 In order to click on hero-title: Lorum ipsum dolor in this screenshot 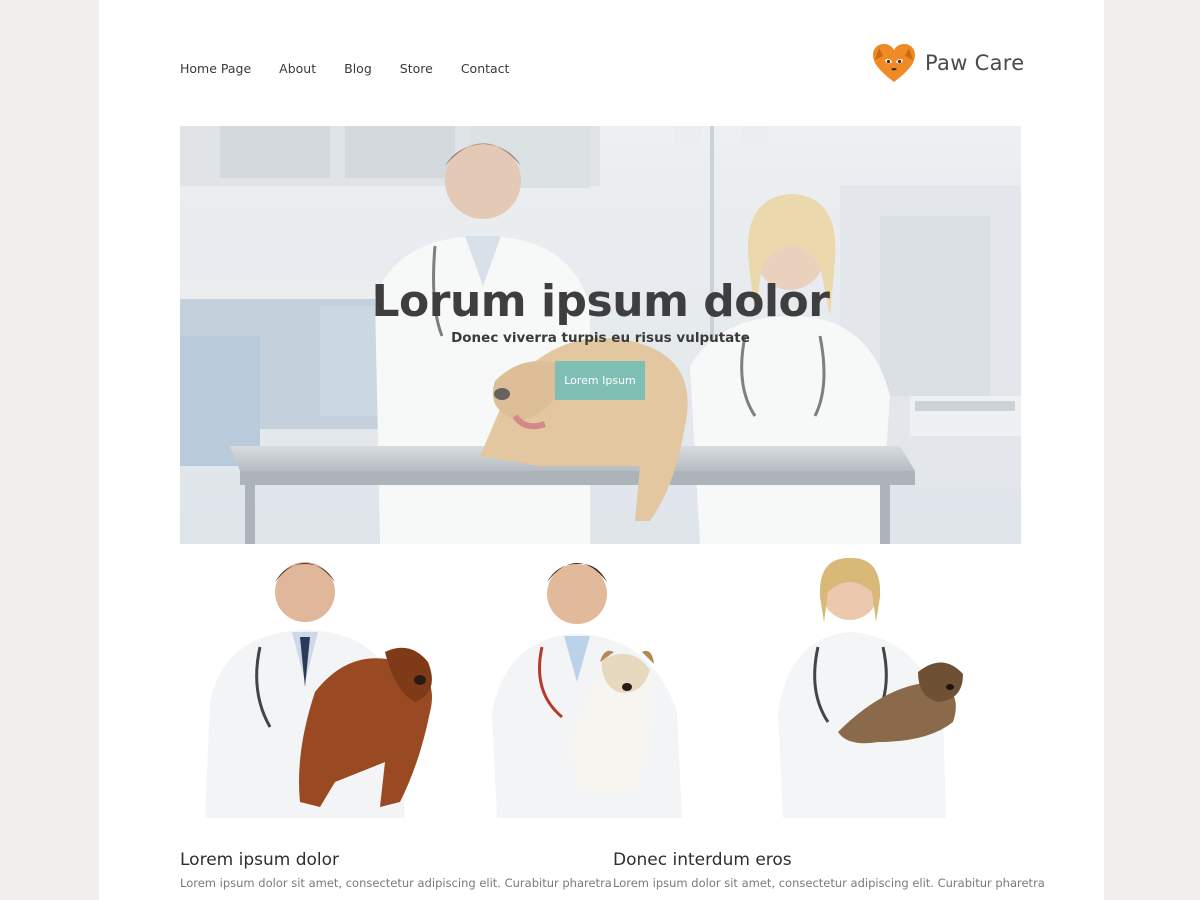, I will do `click(600, 301)`.